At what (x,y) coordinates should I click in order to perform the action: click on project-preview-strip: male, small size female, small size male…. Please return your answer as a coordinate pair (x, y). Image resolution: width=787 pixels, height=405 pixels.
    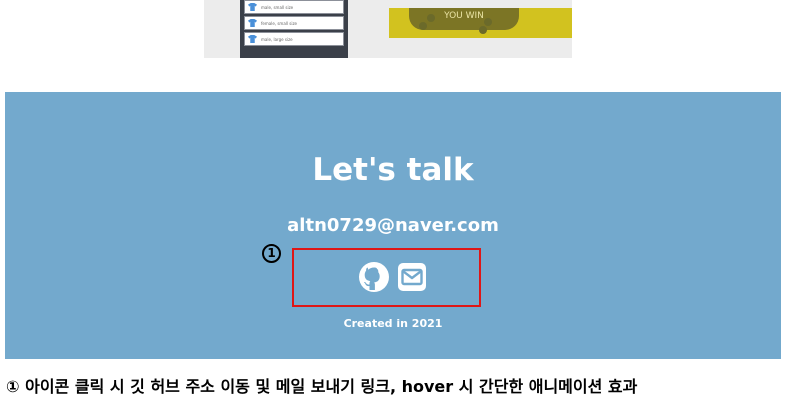
    Looking at the image, I should click on (388, 29).